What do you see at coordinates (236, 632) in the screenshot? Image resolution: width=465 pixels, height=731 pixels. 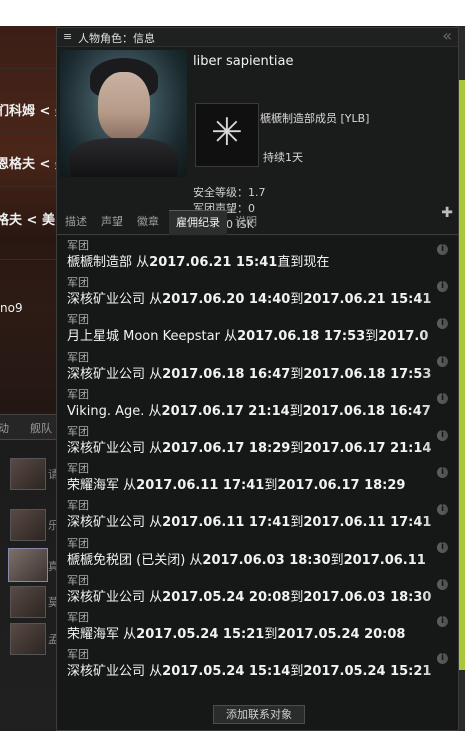 I see `employment-row-text: 荣耀海军 从2017.05.24 15:21到2017.05.24 20:08` at bounding box center [236, 632].